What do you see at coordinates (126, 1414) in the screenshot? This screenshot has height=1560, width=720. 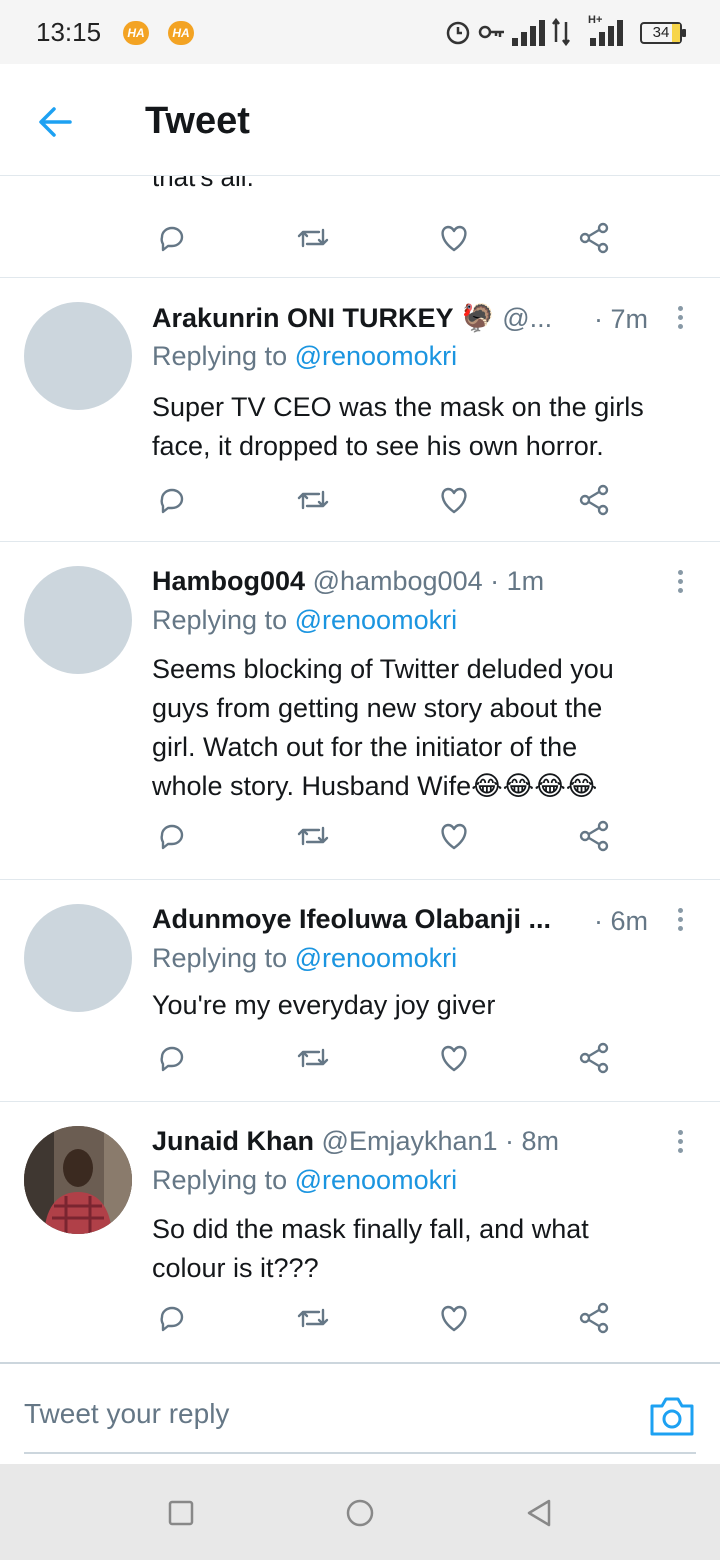 I see `reply-input: Tweet your reply` at bounding box center [126, 1414].